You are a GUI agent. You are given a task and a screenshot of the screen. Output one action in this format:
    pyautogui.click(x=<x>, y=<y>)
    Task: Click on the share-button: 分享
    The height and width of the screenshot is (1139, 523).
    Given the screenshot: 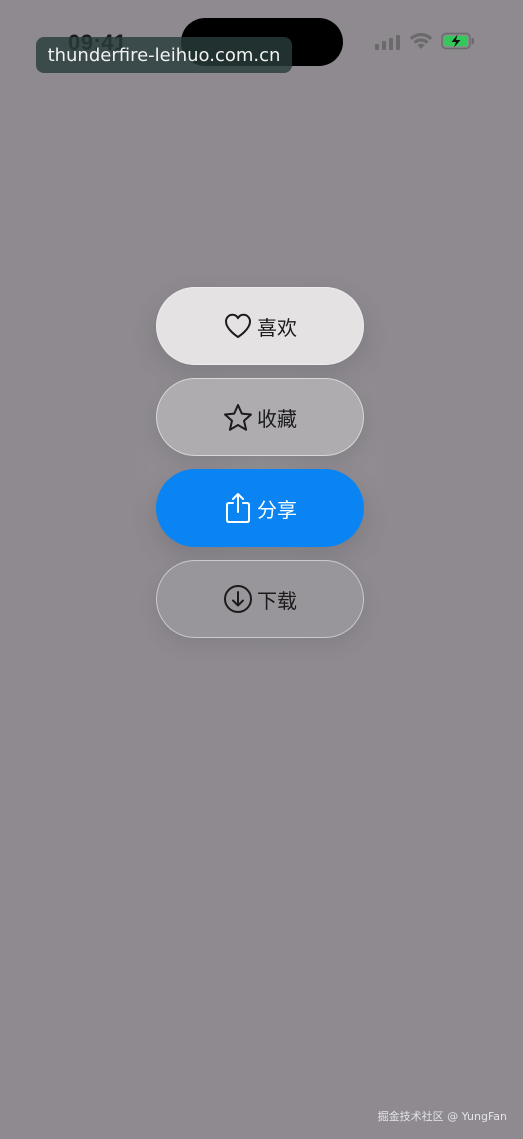 What is the action you would take?
    pyautogui.click(x=260, y=508)
    